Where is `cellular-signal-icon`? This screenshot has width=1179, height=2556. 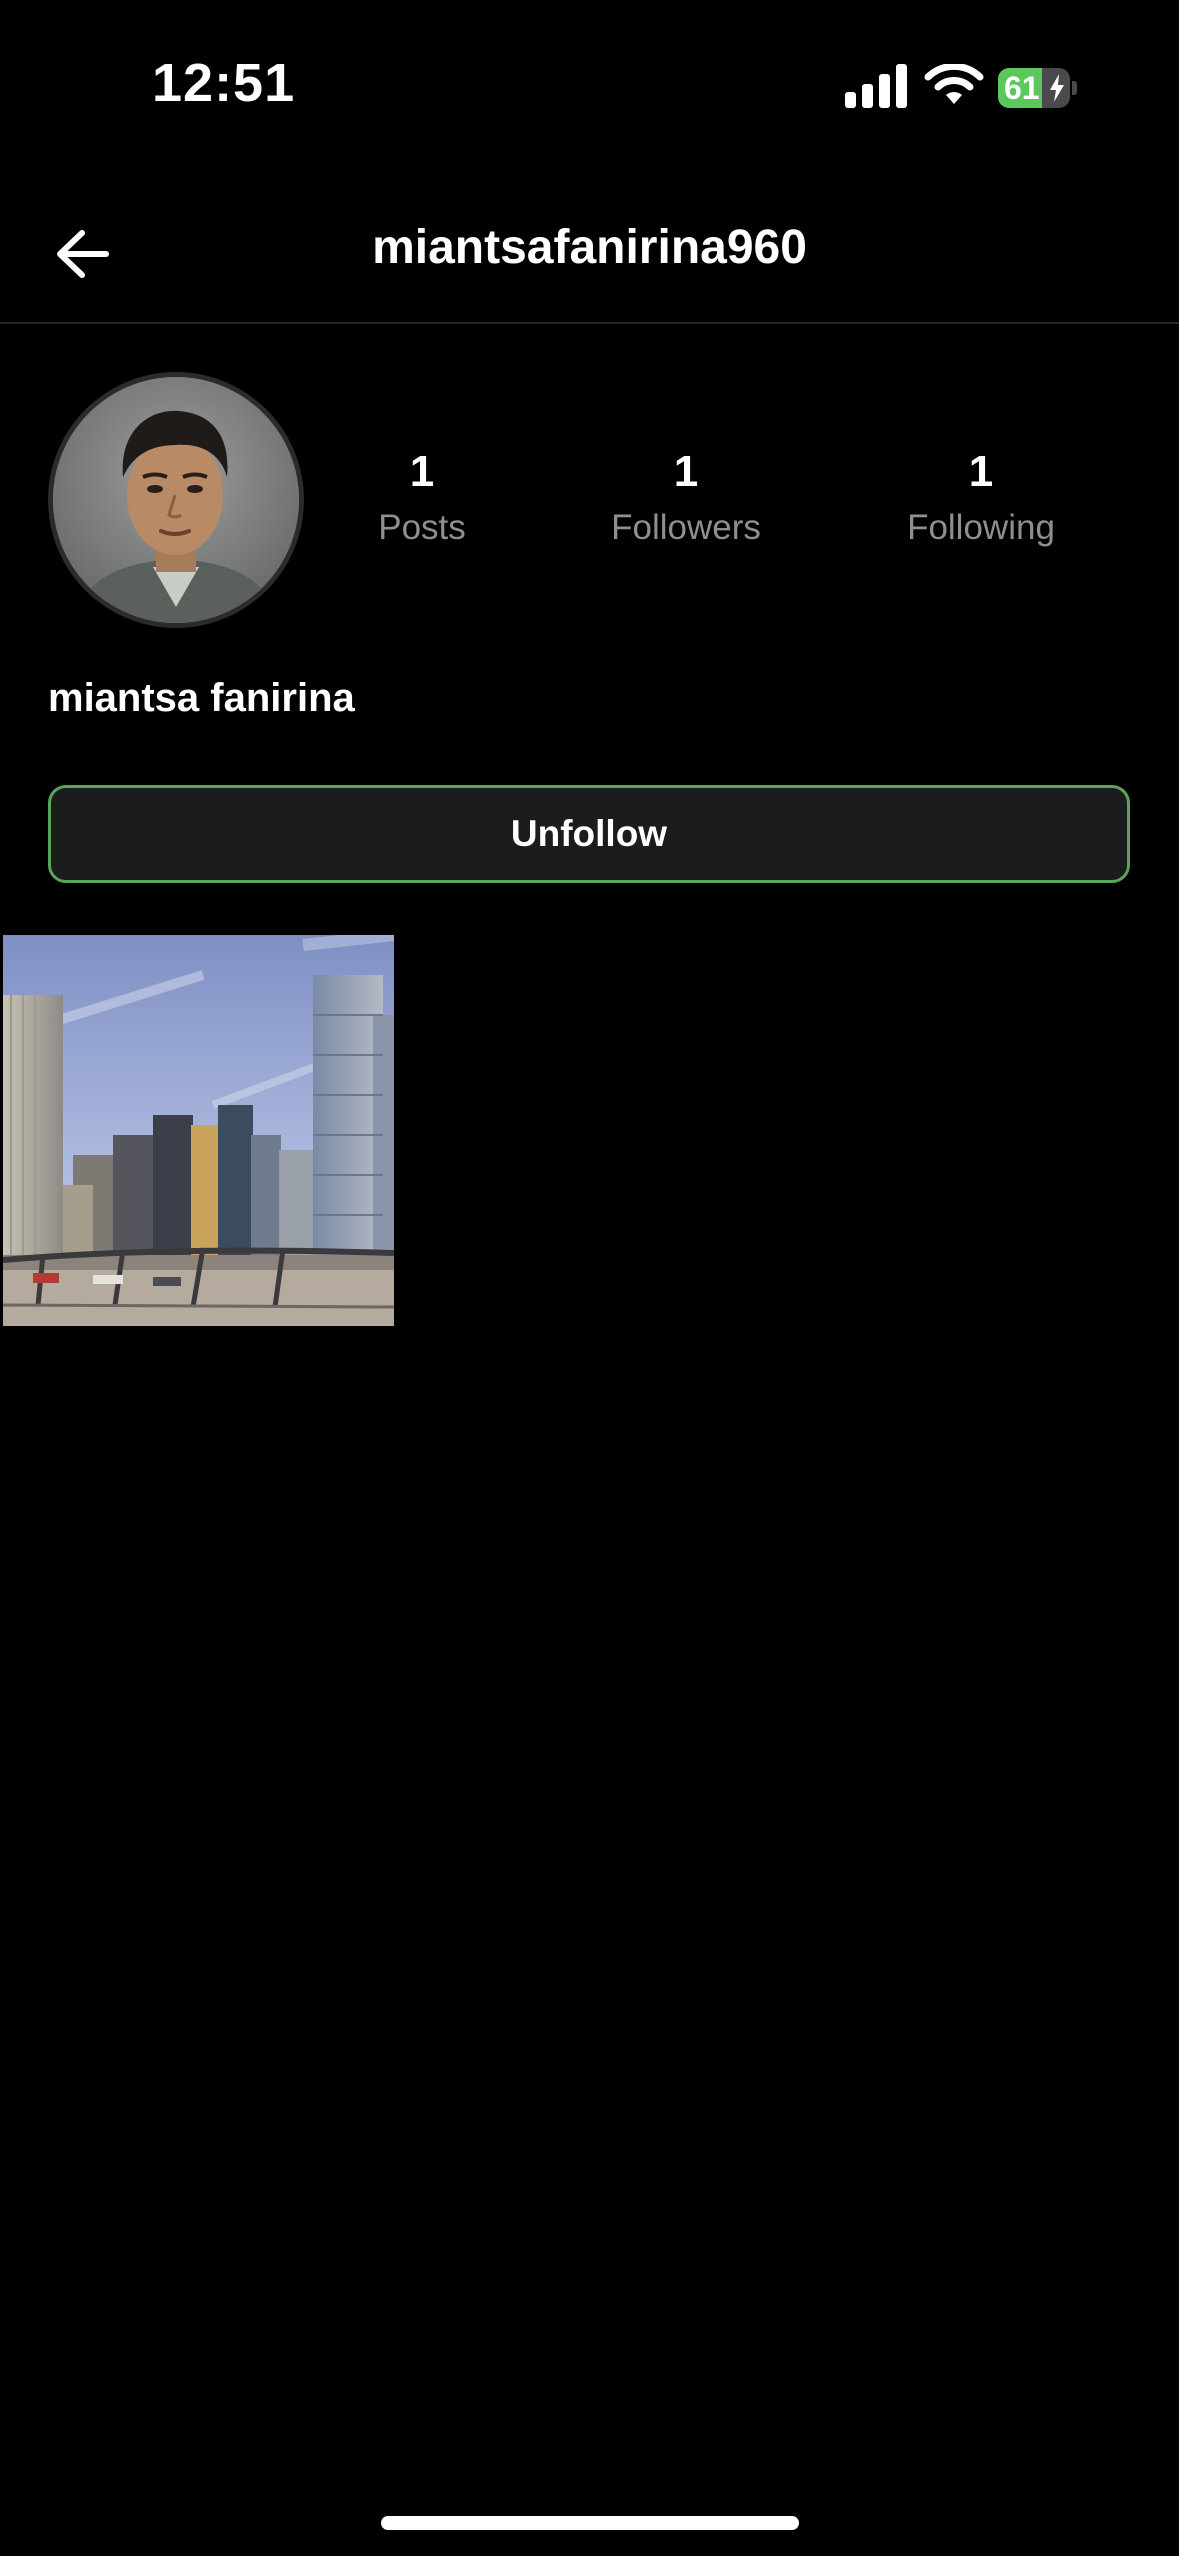
cellular-signal-icon is located at coordinates (876, 86).